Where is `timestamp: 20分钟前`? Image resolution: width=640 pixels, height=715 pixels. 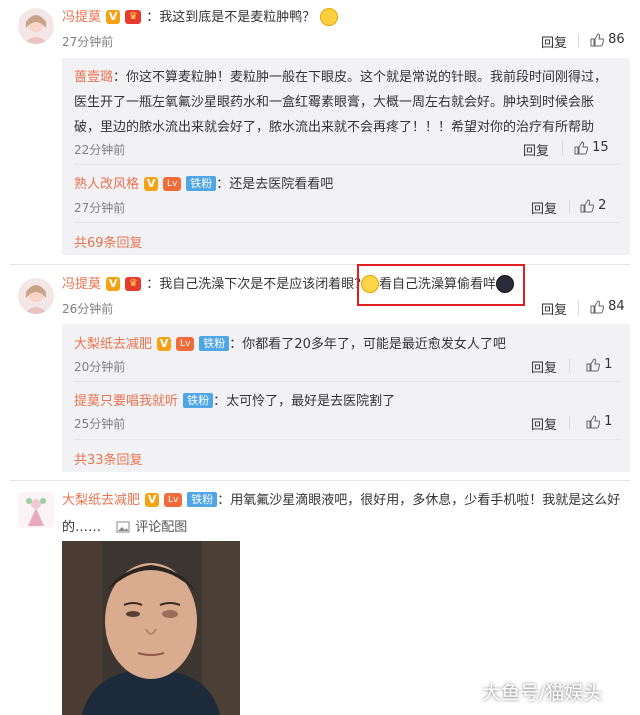
timestamp: 20分钟前 is located at coordinates (100, 367).